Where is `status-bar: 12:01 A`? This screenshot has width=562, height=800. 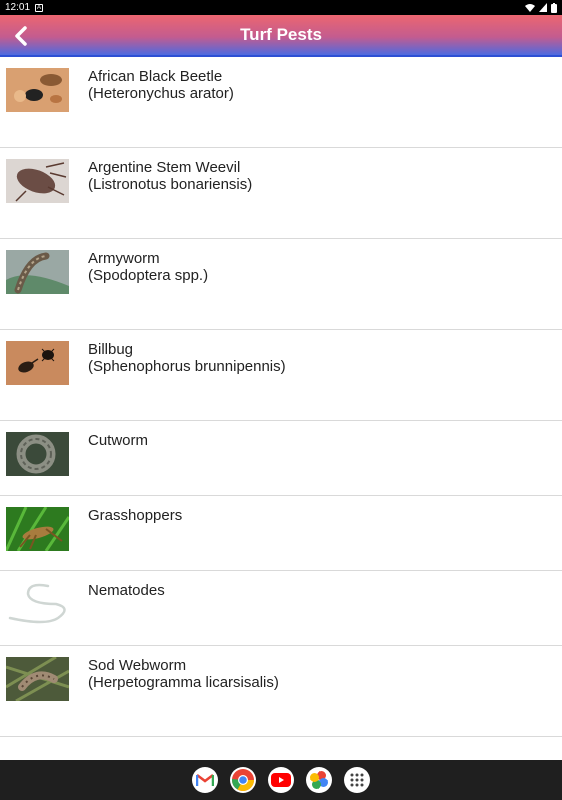 status-bar: 12:01 A is located at coordinates (281, 7).